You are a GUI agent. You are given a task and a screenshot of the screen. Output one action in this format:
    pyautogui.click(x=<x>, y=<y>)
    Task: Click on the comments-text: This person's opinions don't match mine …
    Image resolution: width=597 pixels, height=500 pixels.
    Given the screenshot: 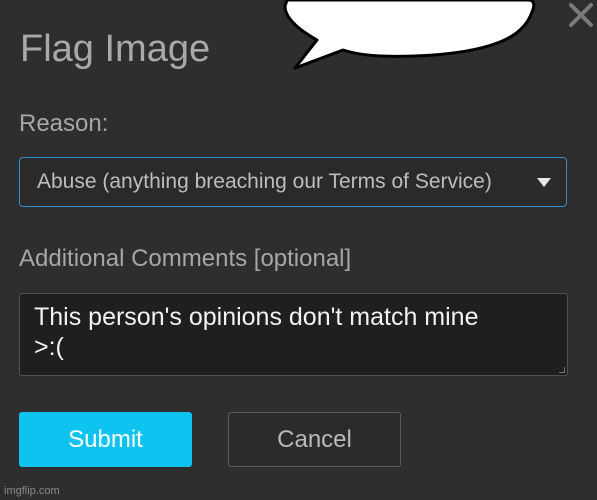 What is the action you would take?
    pyautogui.click(x=256, y=332)
    